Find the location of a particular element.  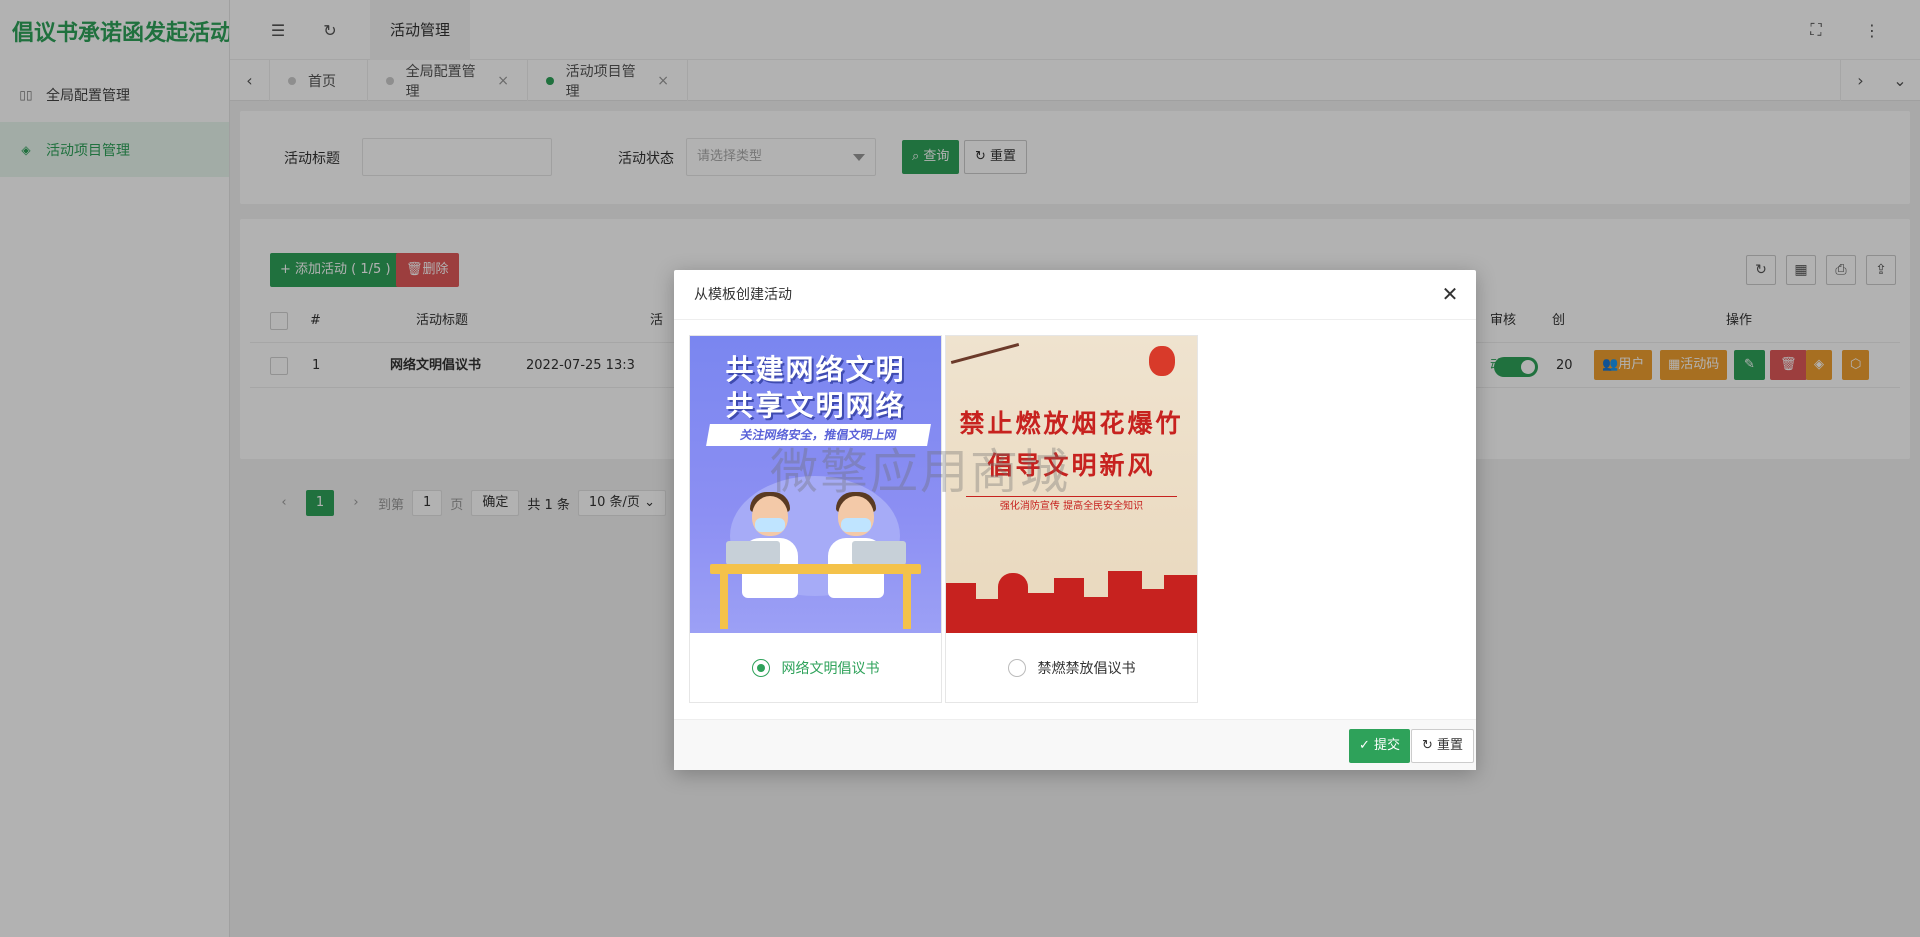

template-name: 网络文明倡议书 is located at coordinates (830, 668).